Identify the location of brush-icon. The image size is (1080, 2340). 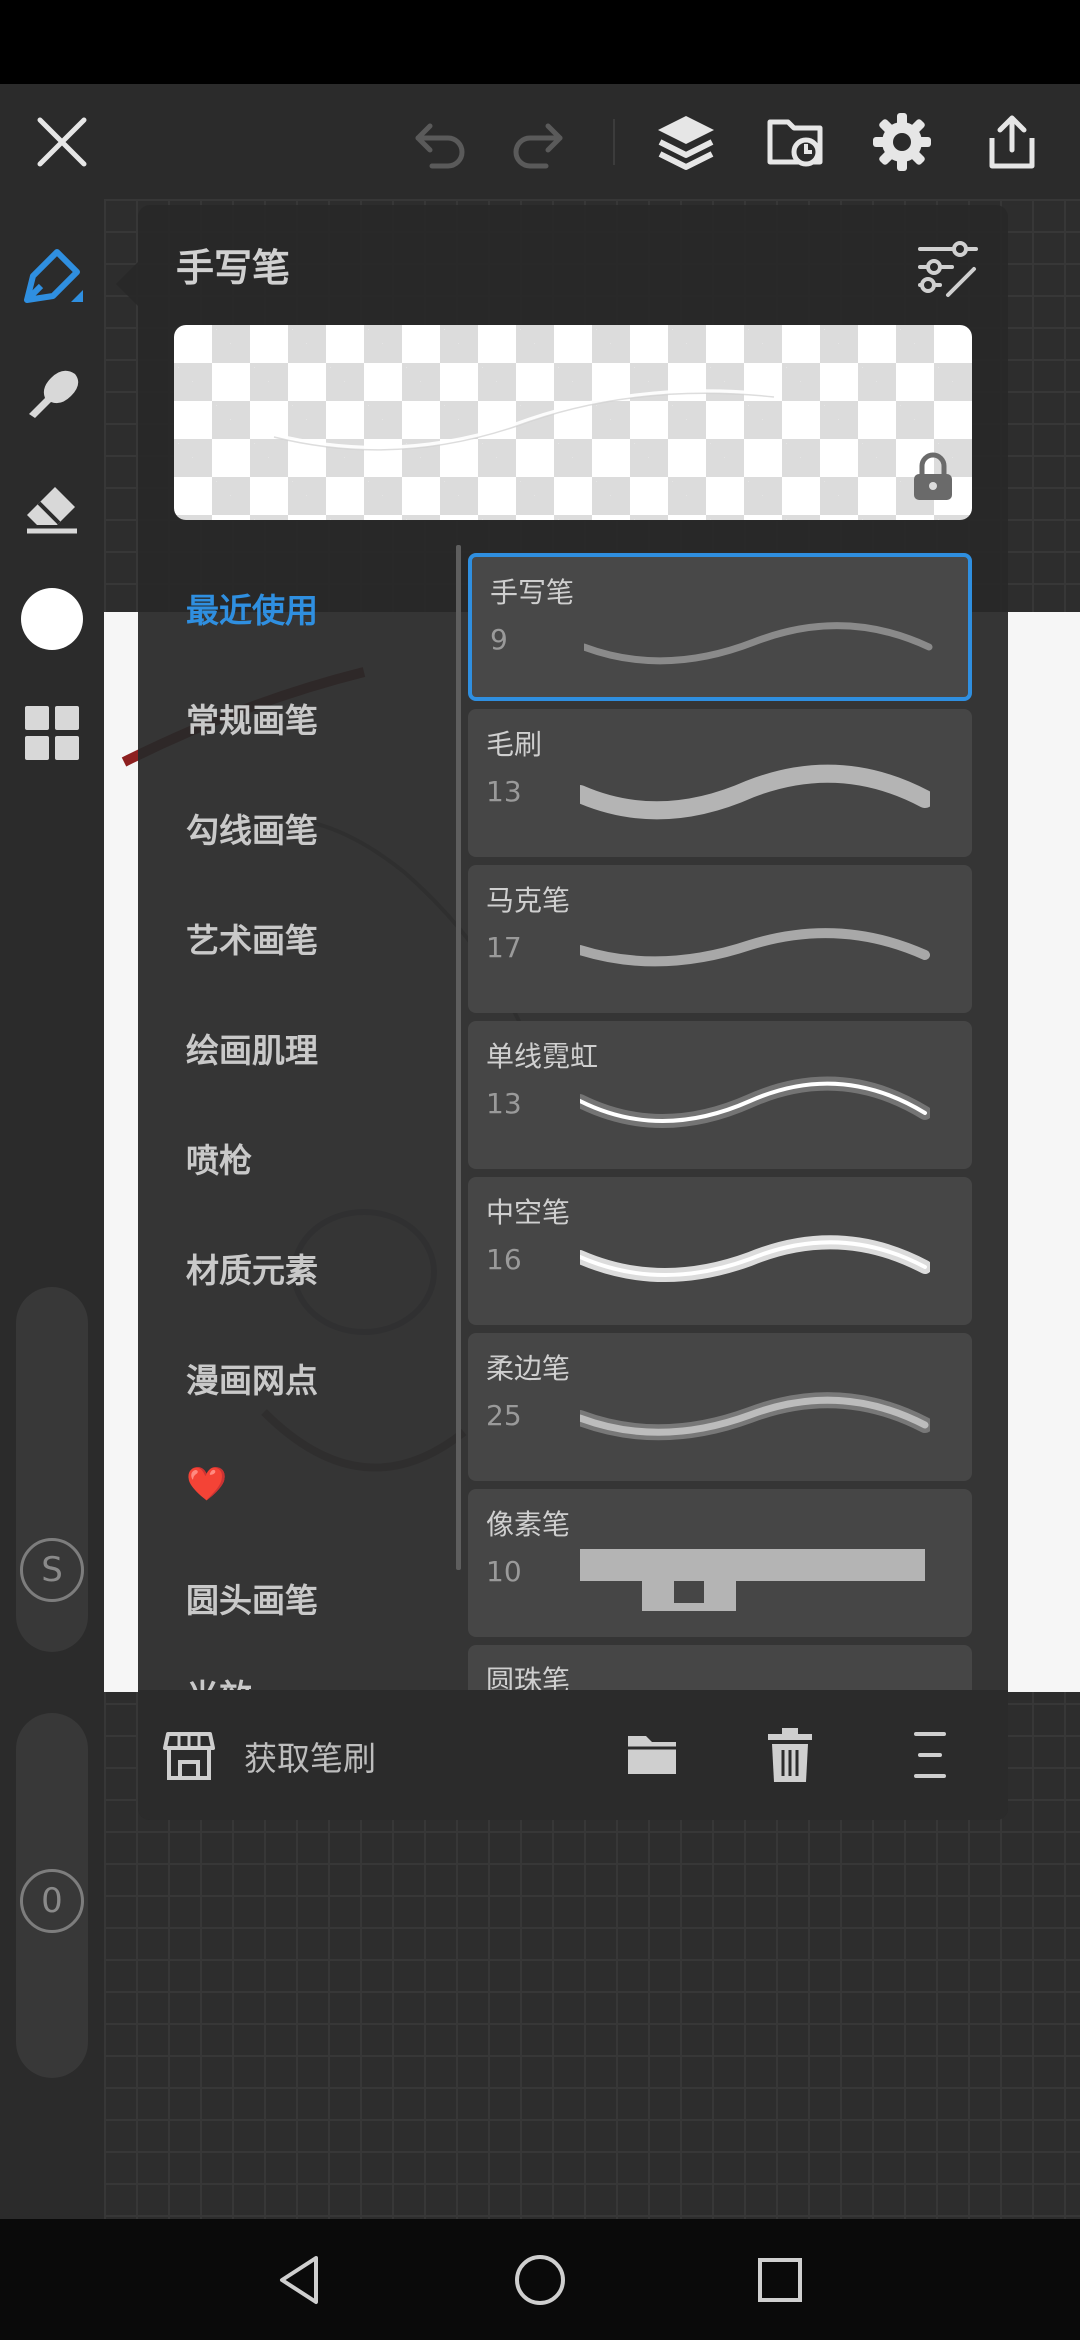
(52, 277).